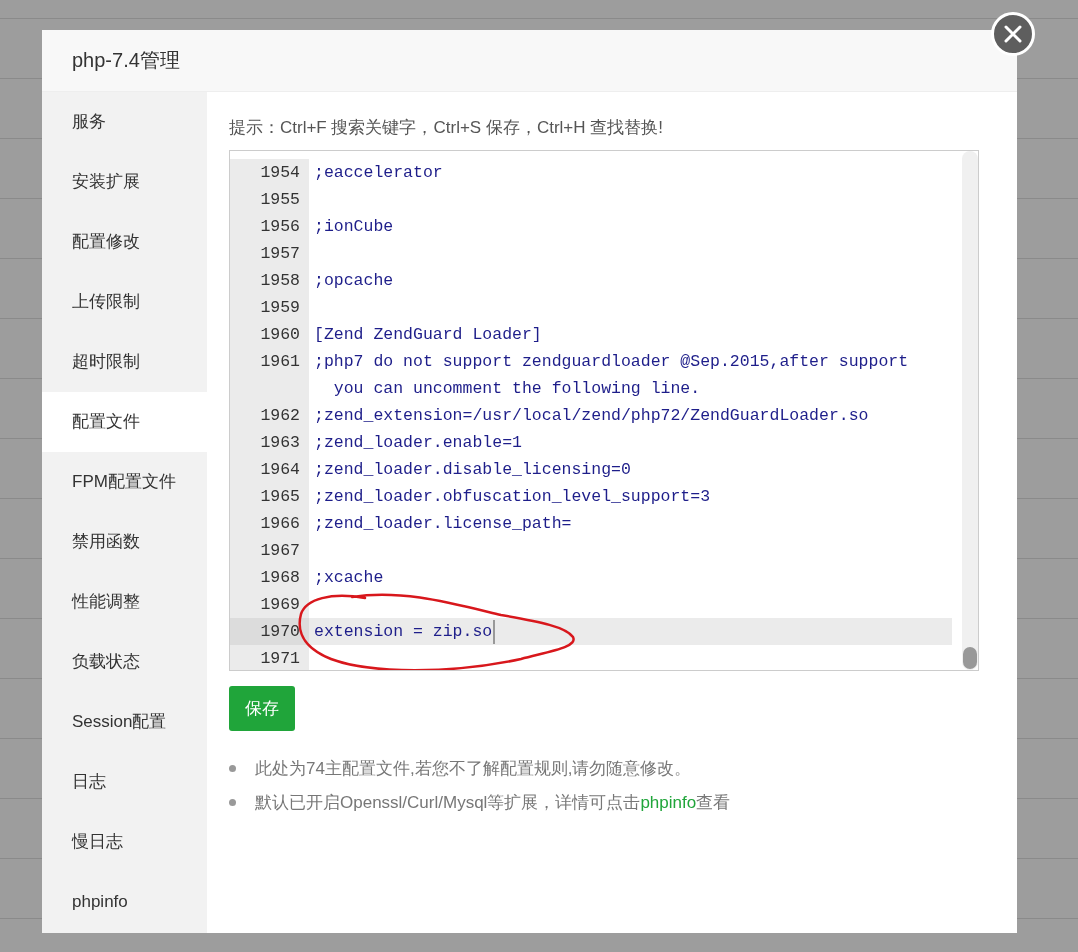 The image size is (1078, 952). What do you see at coordinates (269, 226) in the screenshot?
I see `line-number: 1956` at bounding box center [269, 226].